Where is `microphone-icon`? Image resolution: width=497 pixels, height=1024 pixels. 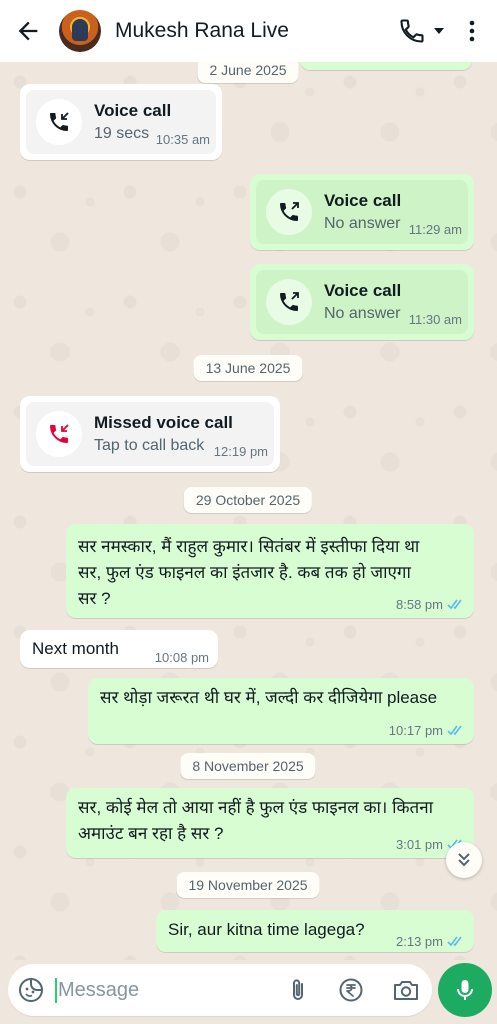 microphone-icon is located at coordinates (465, 990).